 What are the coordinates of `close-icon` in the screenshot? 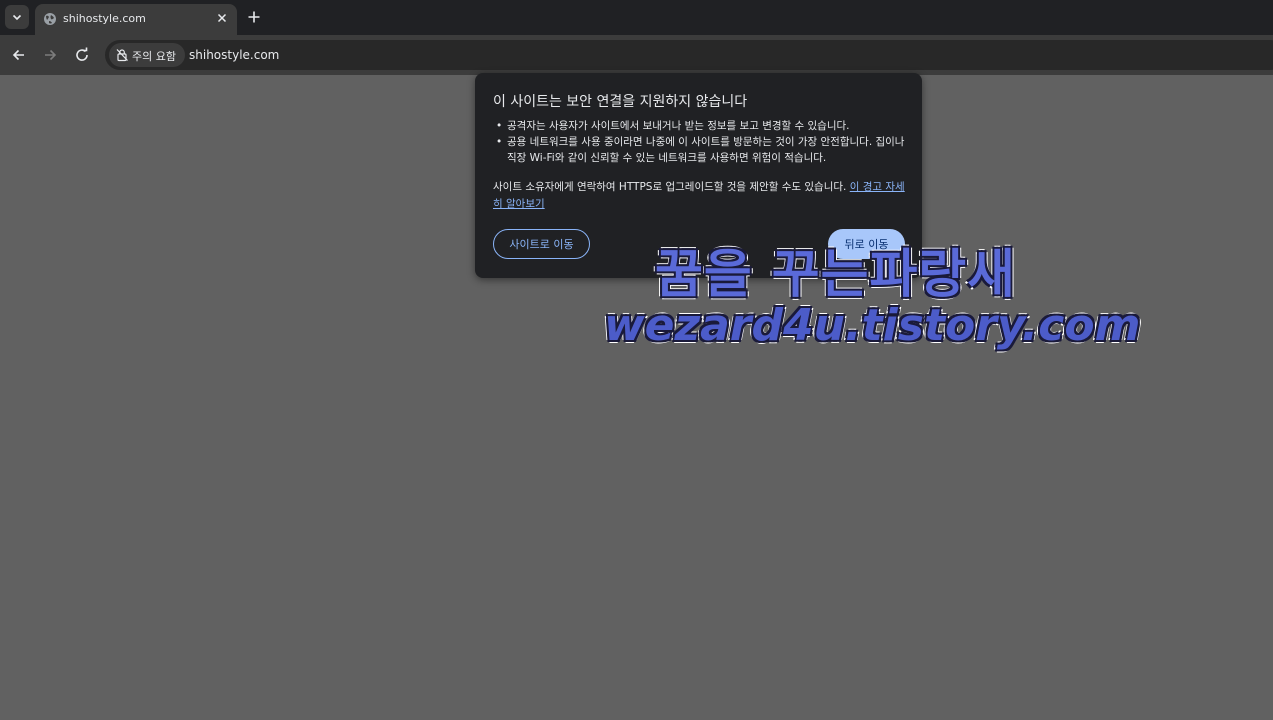 It's located at (222, 18).